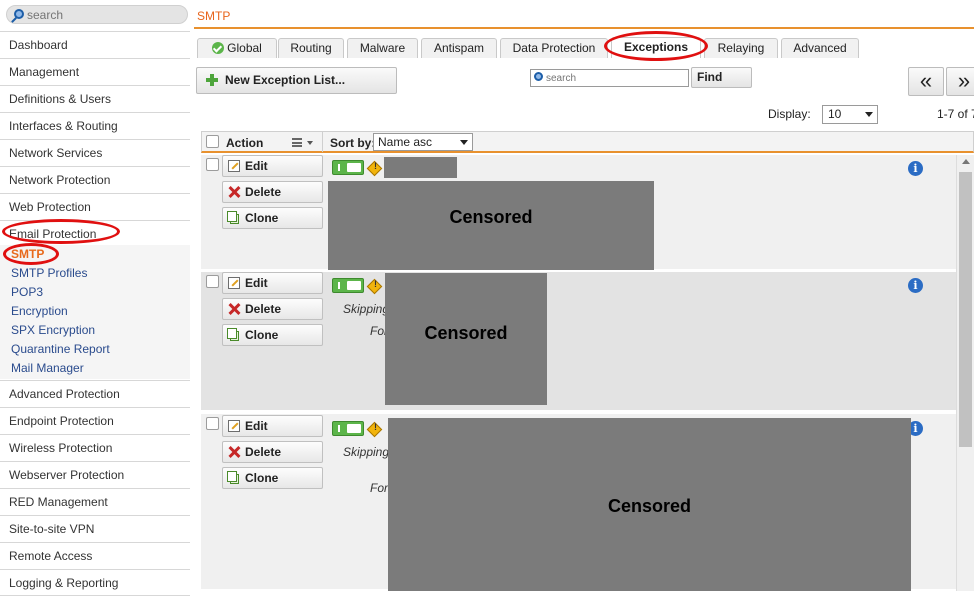 The width and height of the screenshot is (974, 596). I want to click on plus-icon, so click(212, 80).